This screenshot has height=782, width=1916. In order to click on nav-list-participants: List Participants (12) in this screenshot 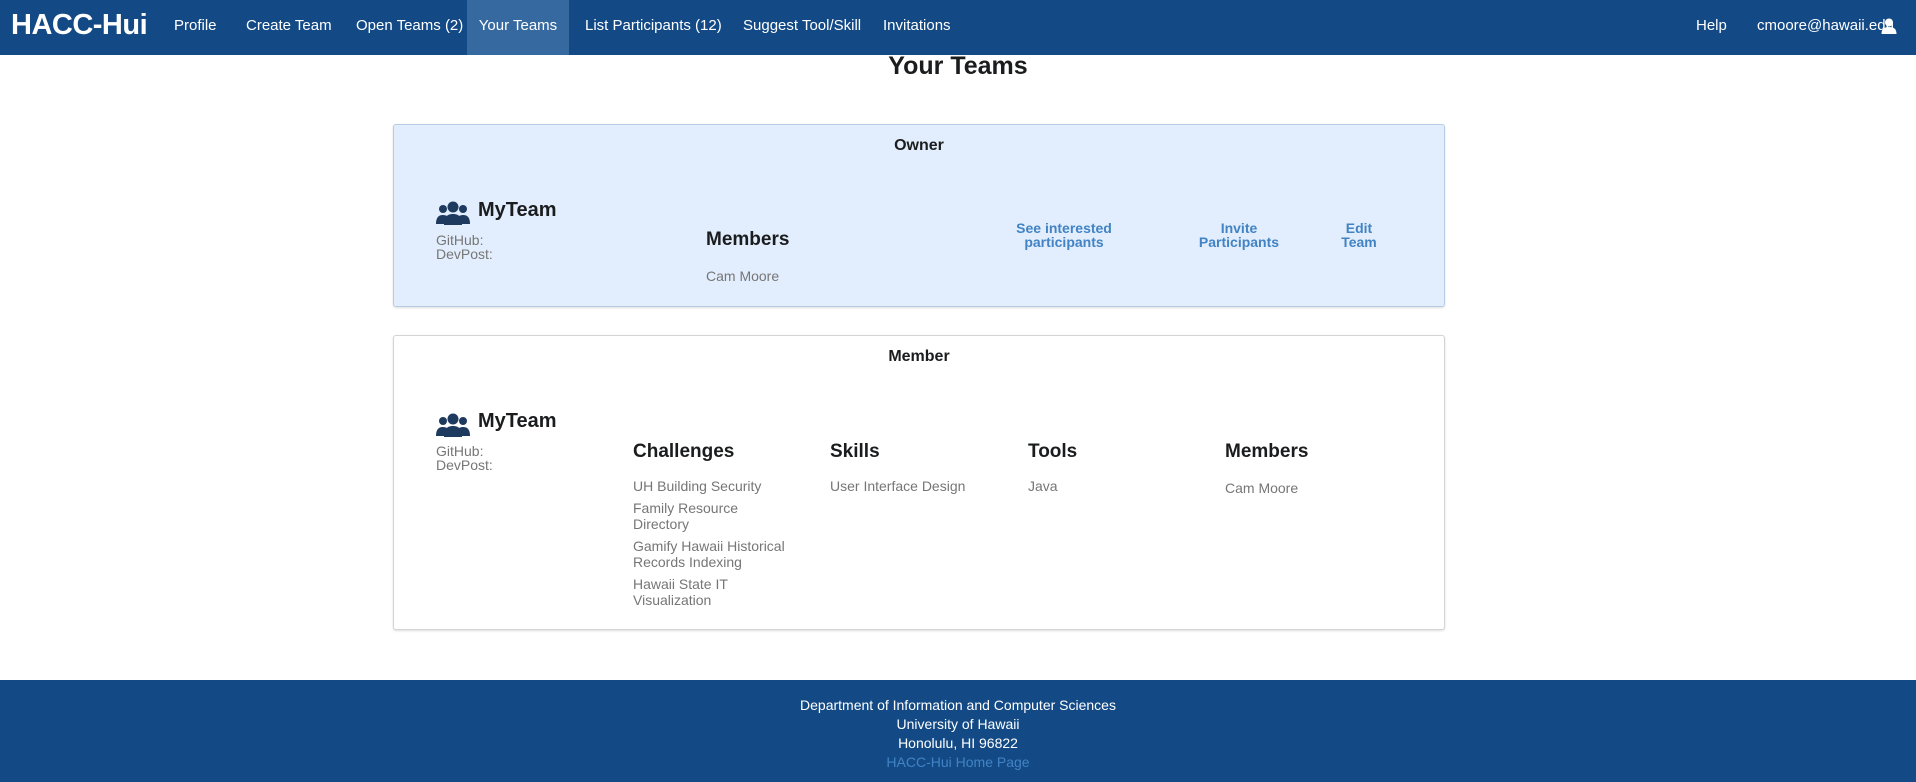, I will do `click(653, 27)`.